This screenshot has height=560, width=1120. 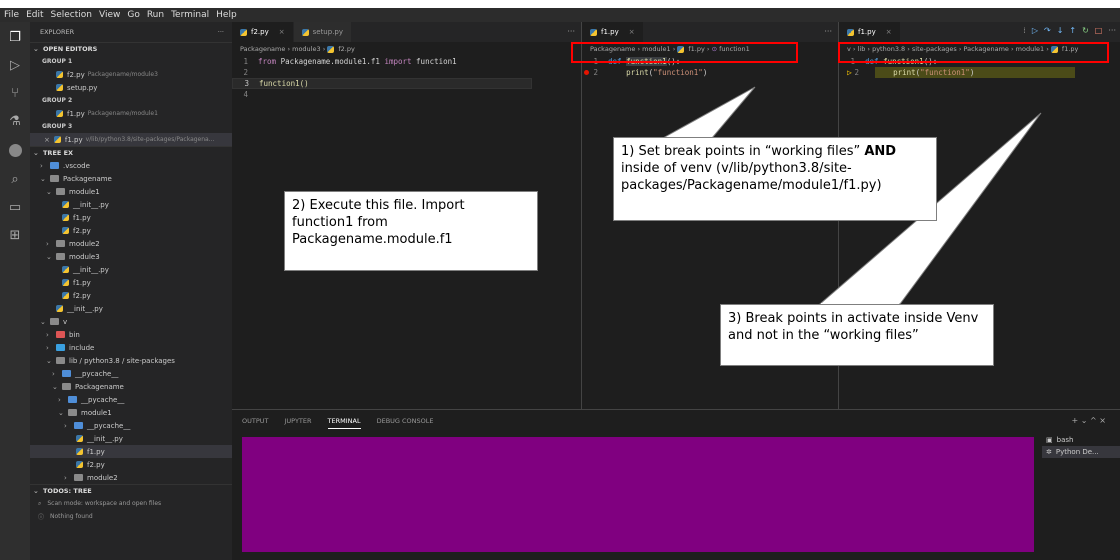 I want to click on tab-f1-venv: f1.py ×, so click(x=870, y=32).